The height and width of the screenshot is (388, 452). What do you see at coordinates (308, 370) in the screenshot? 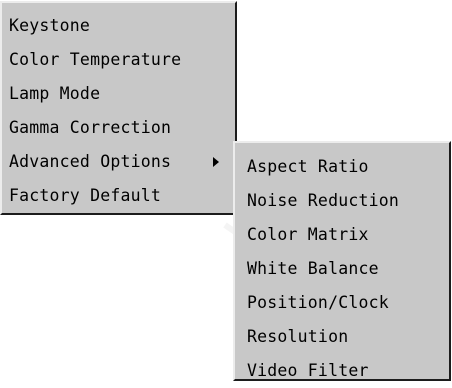
I see `submenu-item-label: Video Filter` at bounding box center [308, 370].